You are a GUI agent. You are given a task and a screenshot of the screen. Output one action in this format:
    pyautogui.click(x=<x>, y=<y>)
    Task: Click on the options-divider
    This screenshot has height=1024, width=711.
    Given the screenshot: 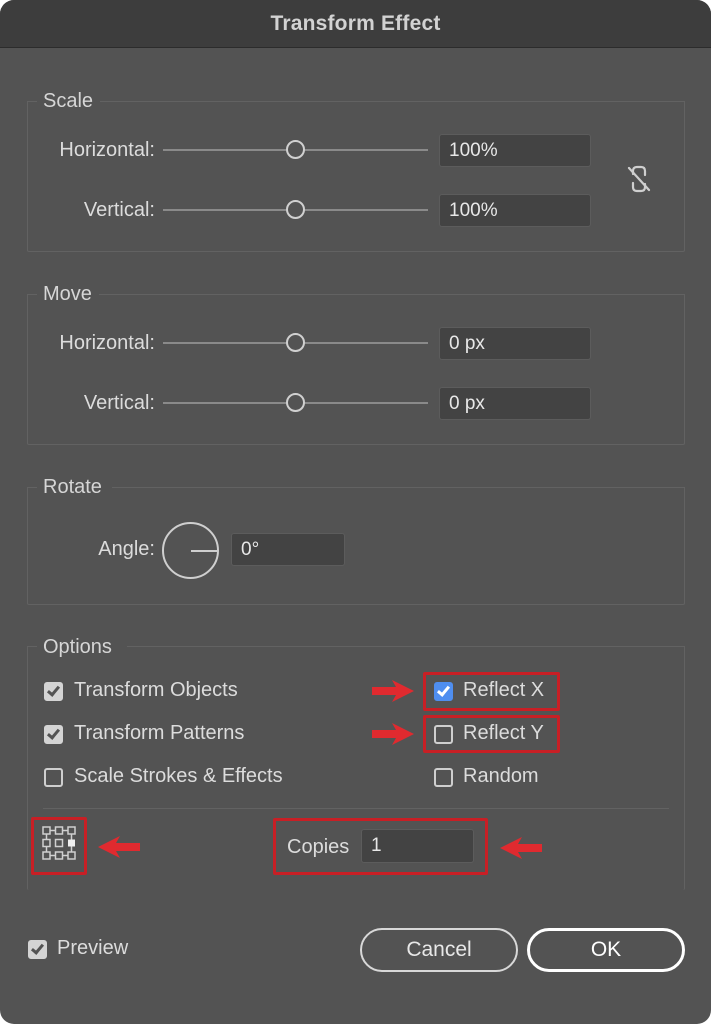 What is the action you would take?
    pyautogui.click(x=356, y=808)
    